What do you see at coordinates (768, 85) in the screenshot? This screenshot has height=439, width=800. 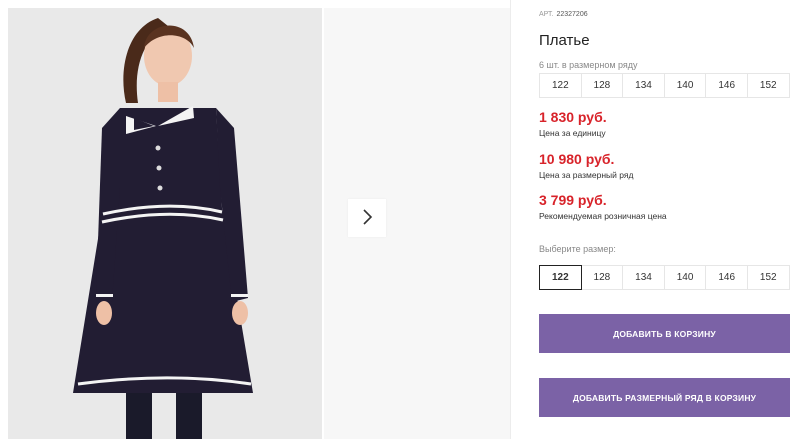 I see `size-row-item: 152` at bounding box center [768, 85].